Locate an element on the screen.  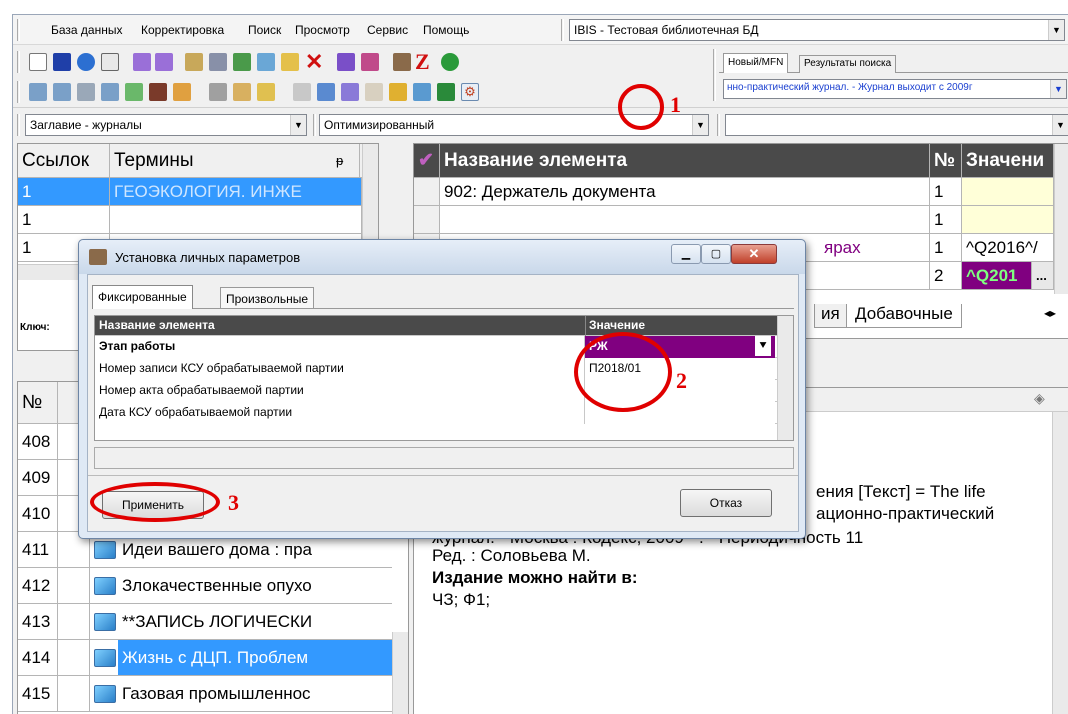
import-icon is located at coordinates (370, 62).